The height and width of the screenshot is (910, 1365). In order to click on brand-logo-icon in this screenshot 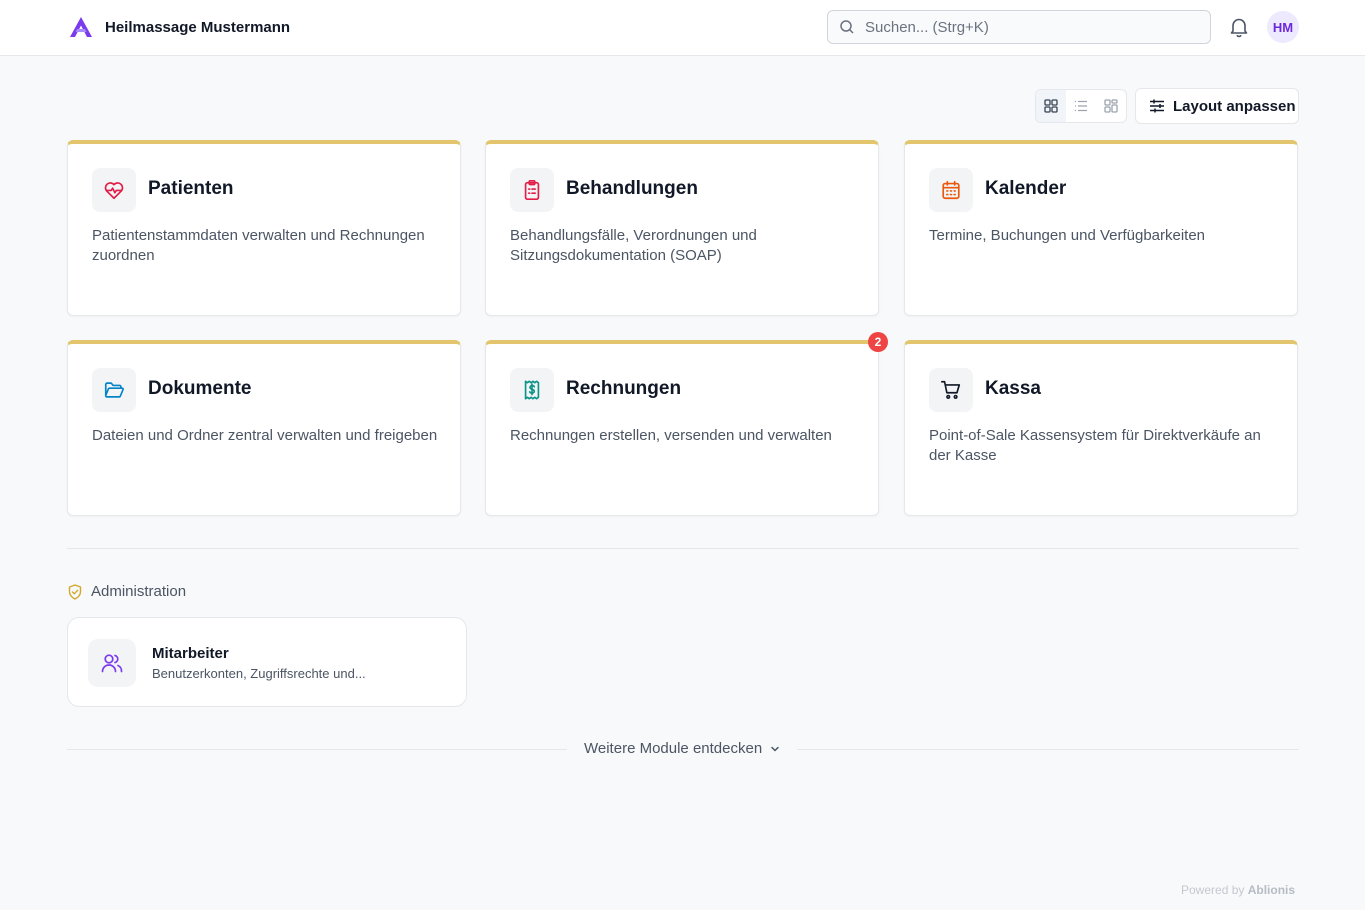, I will do `click(81, 27)`.